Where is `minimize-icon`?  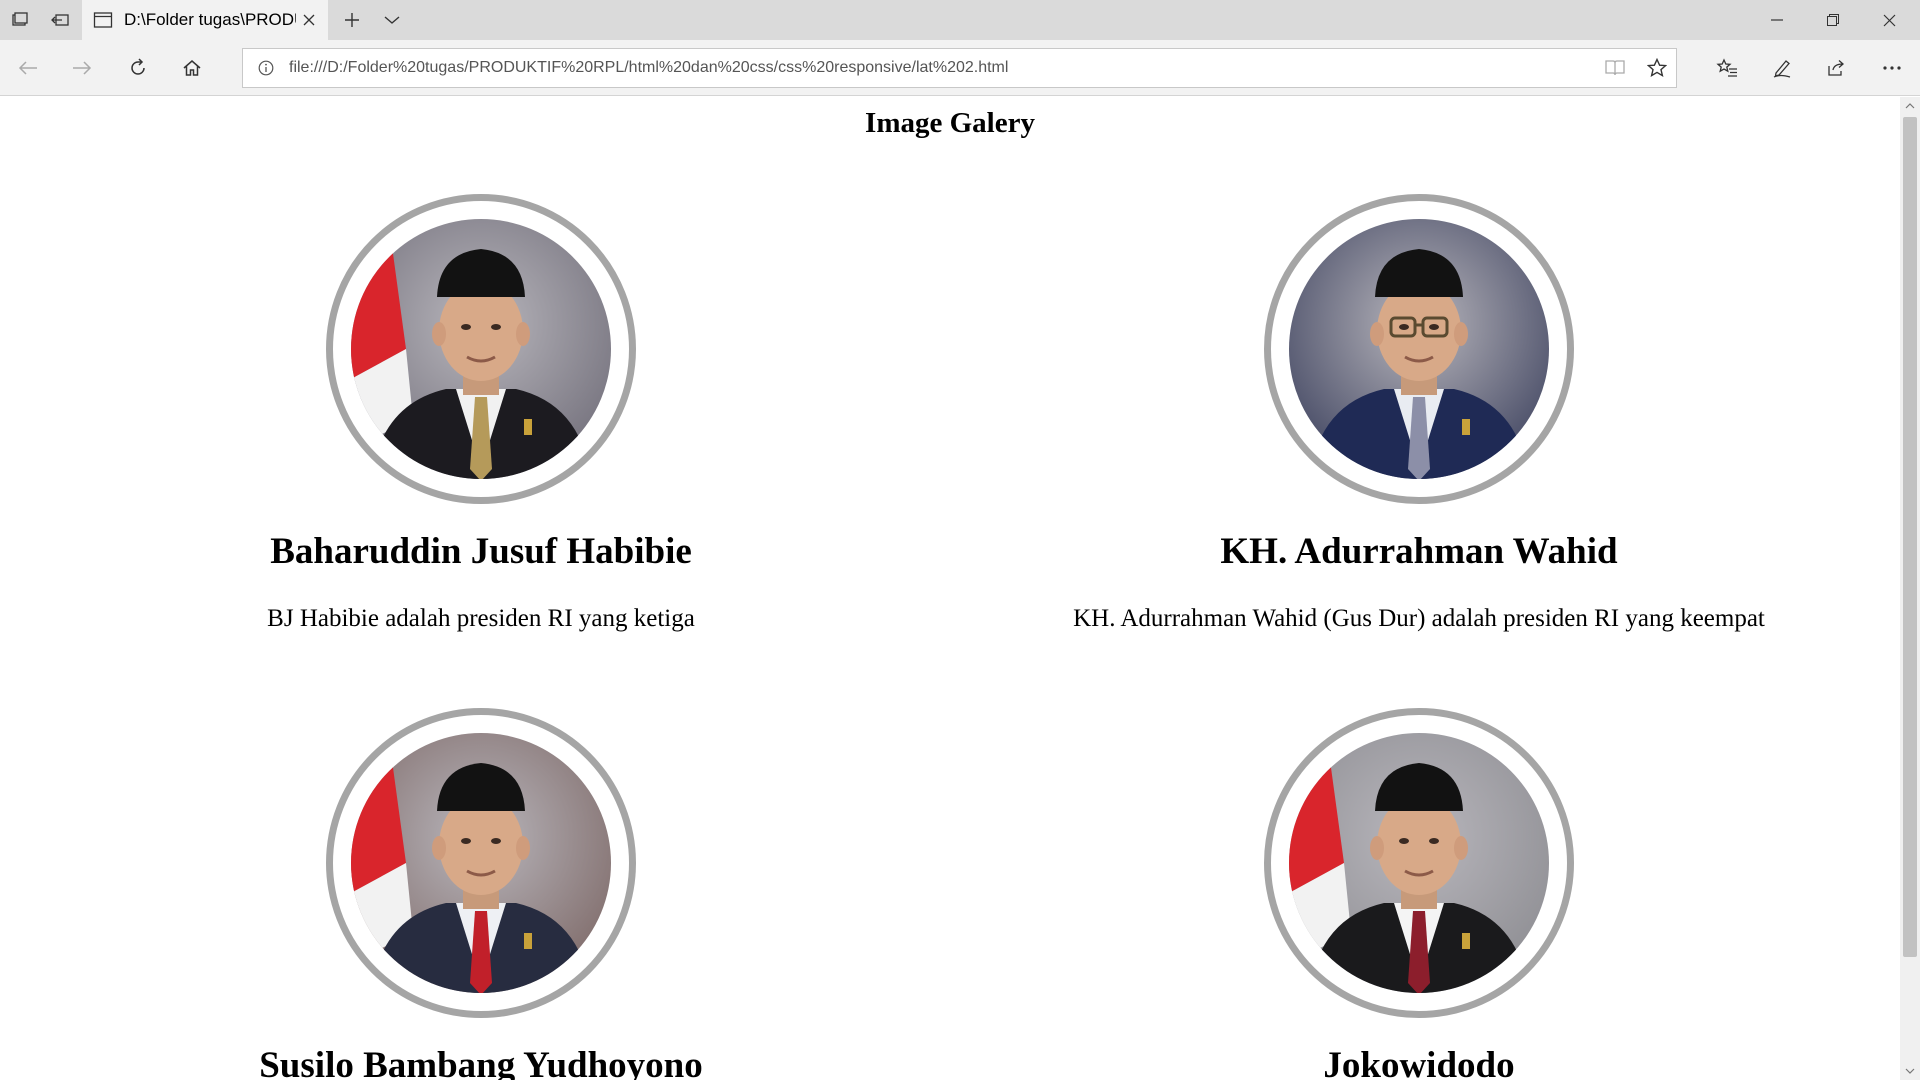 minimize-icon is located at coordinates (1777, 20).